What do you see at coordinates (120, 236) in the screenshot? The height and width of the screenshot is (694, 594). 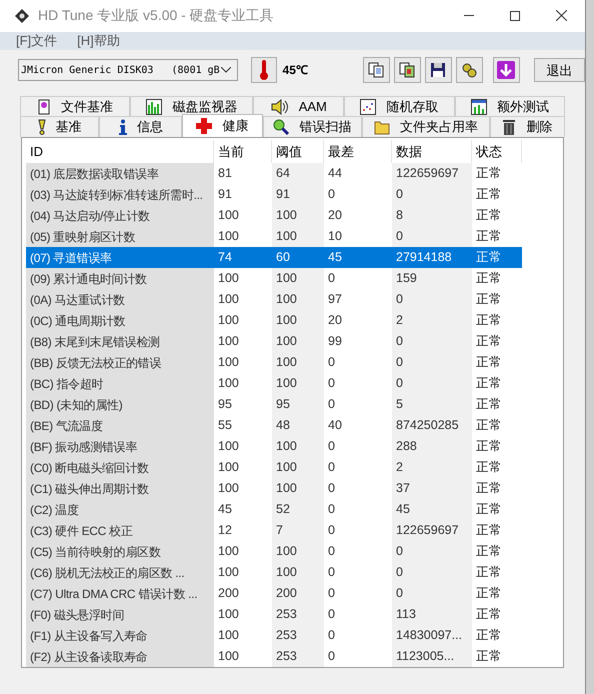 I see `table-cell: (05) 重映射扇区计数` at bounding box center [120, 236].